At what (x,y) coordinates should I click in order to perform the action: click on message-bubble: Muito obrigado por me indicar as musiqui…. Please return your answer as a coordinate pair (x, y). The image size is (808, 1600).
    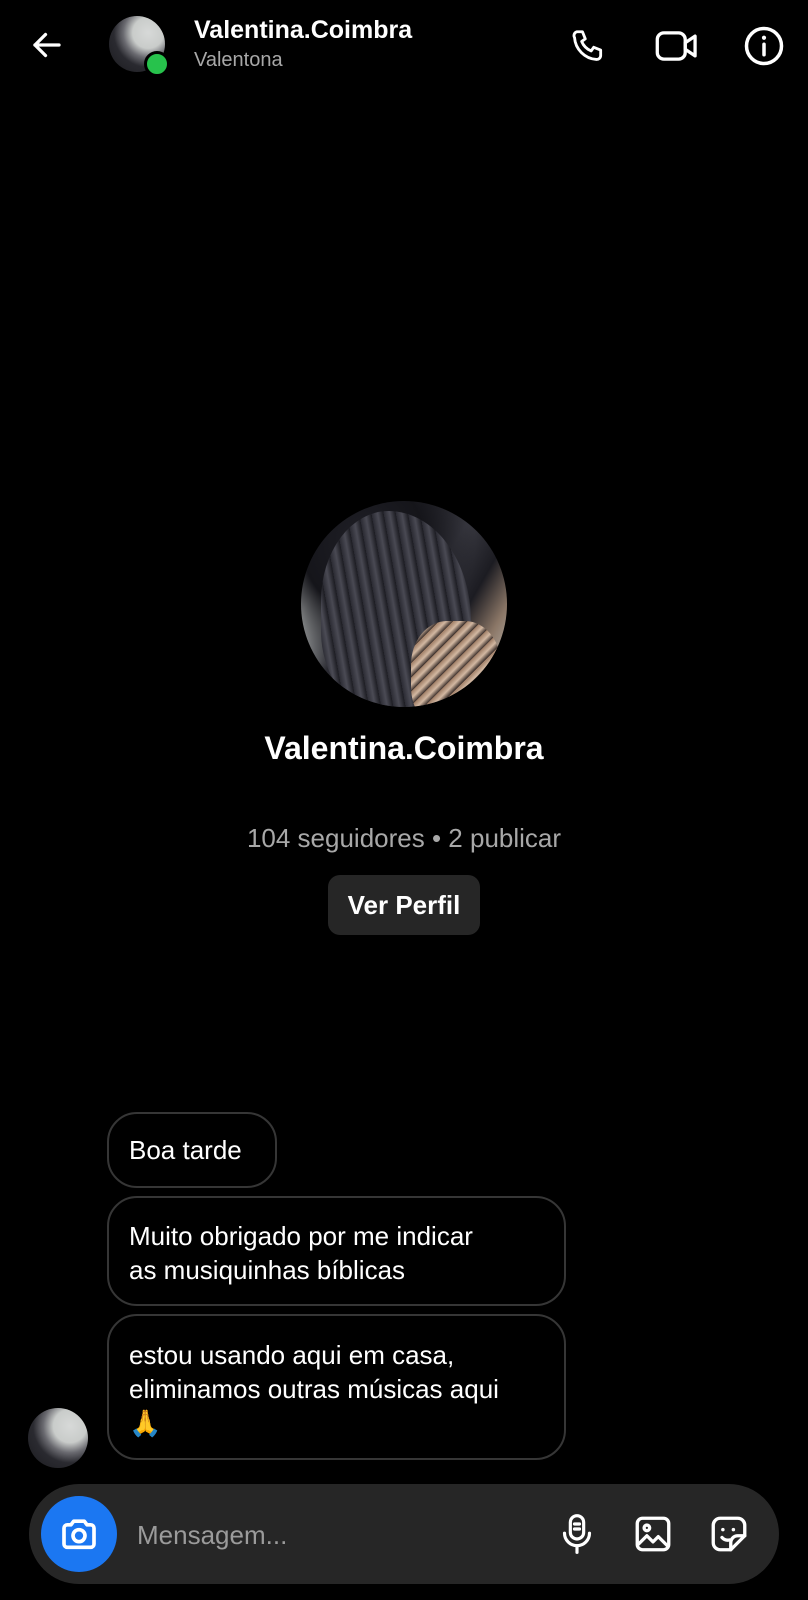
    Looking at the image, I should click on (336, 1251).